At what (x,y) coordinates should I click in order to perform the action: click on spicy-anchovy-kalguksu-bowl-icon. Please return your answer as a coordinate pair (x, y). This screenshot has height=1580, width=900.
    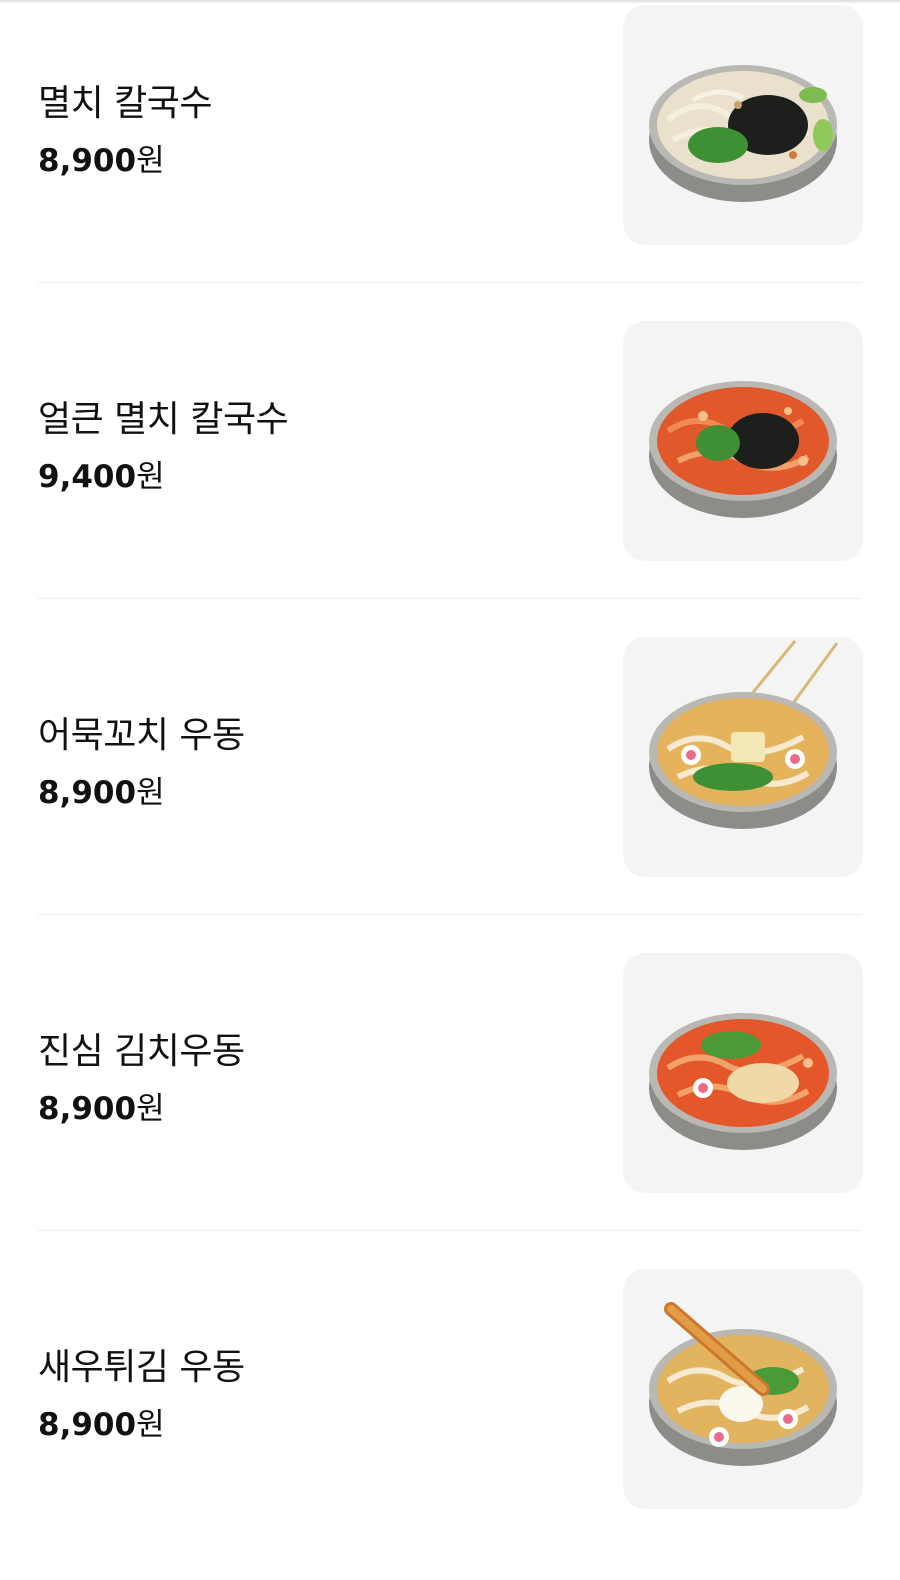
    Looking at the image, I should click on (743, 449).